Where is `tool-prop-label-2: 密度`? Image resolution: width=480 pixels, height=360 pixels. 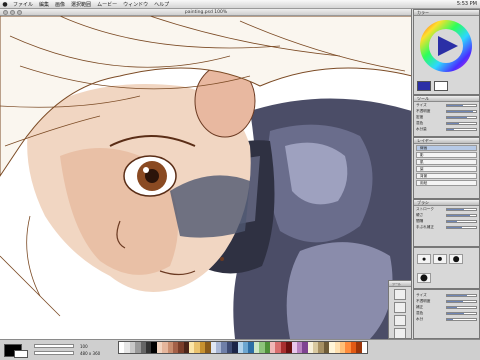 tool-prop-label-2: 密度 is located at coordinates (420, 117).